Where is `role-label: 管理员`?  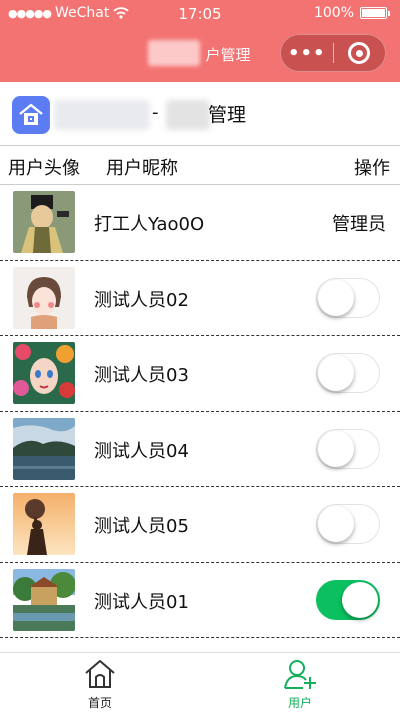
role-label: 管理员 is located at coordinates (359, 224).